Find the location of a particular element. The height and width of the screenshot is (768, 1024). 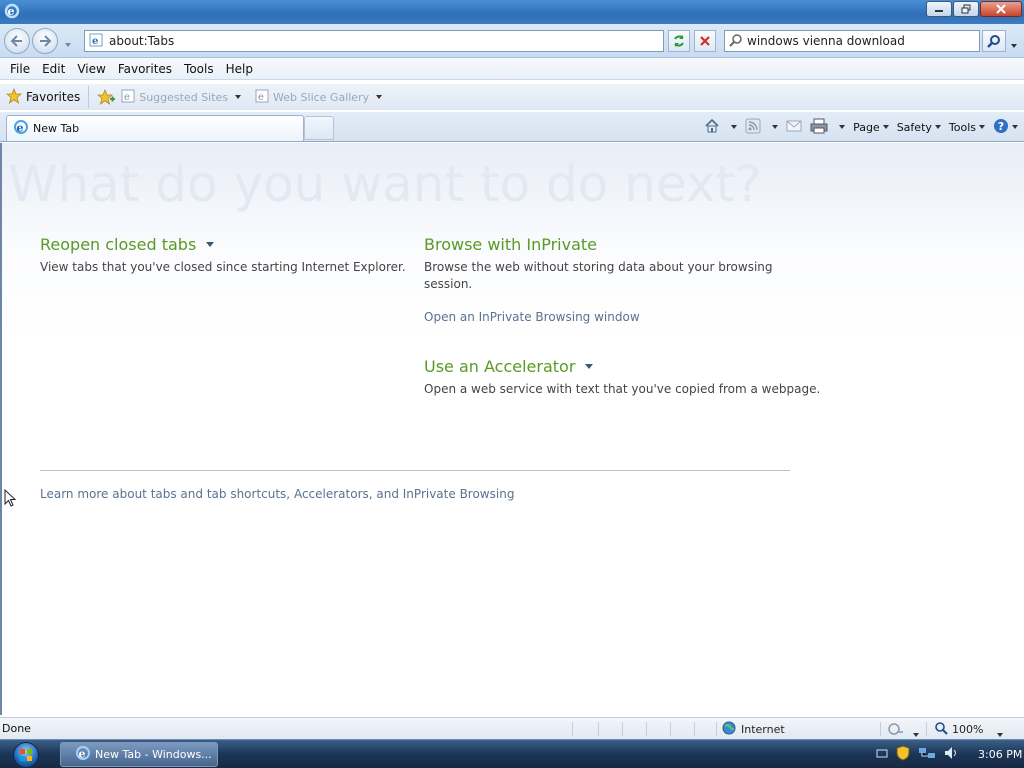

restore-button is located at coordinates (966, 9).